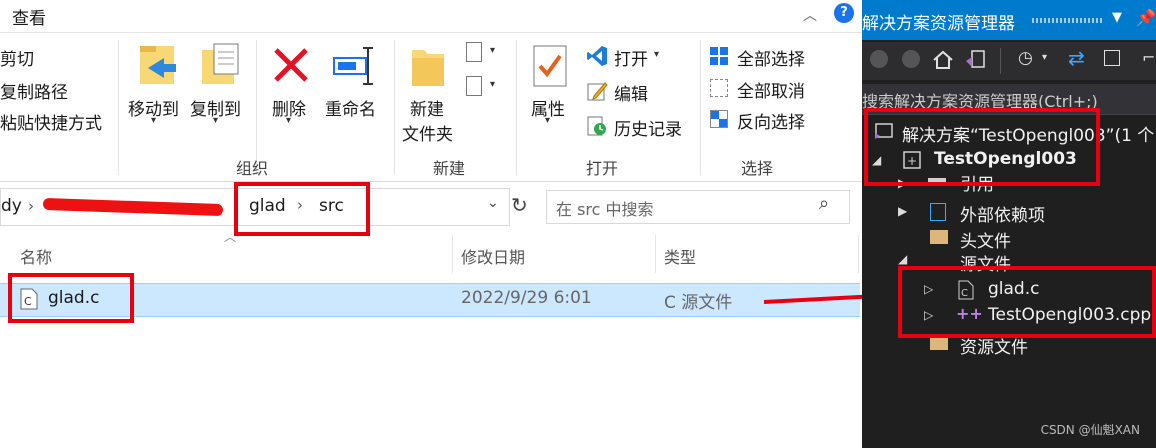  Describe the element at coordinates (11, 206) in the screenshot. I see `address-prefix: dy` at that location.